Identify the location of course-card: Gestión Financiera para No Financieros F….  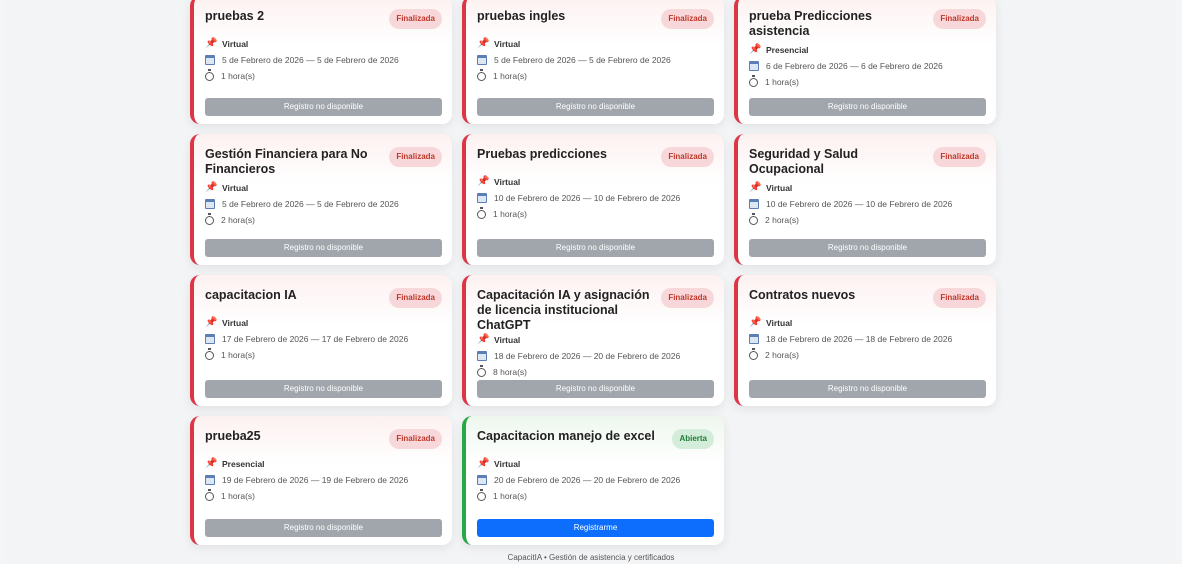
(321, 199).